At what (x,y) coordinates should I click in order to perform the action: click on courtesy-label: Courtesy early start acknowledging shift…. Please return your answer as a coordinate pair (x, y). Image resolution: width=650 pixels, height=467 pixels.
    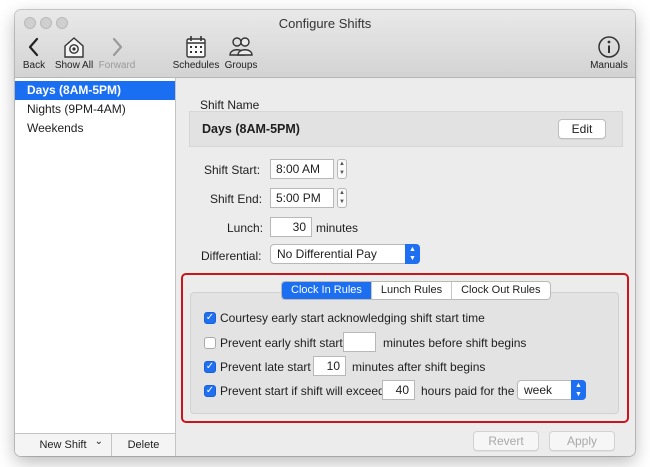
    Looking at the image, I should click on (352, 318).